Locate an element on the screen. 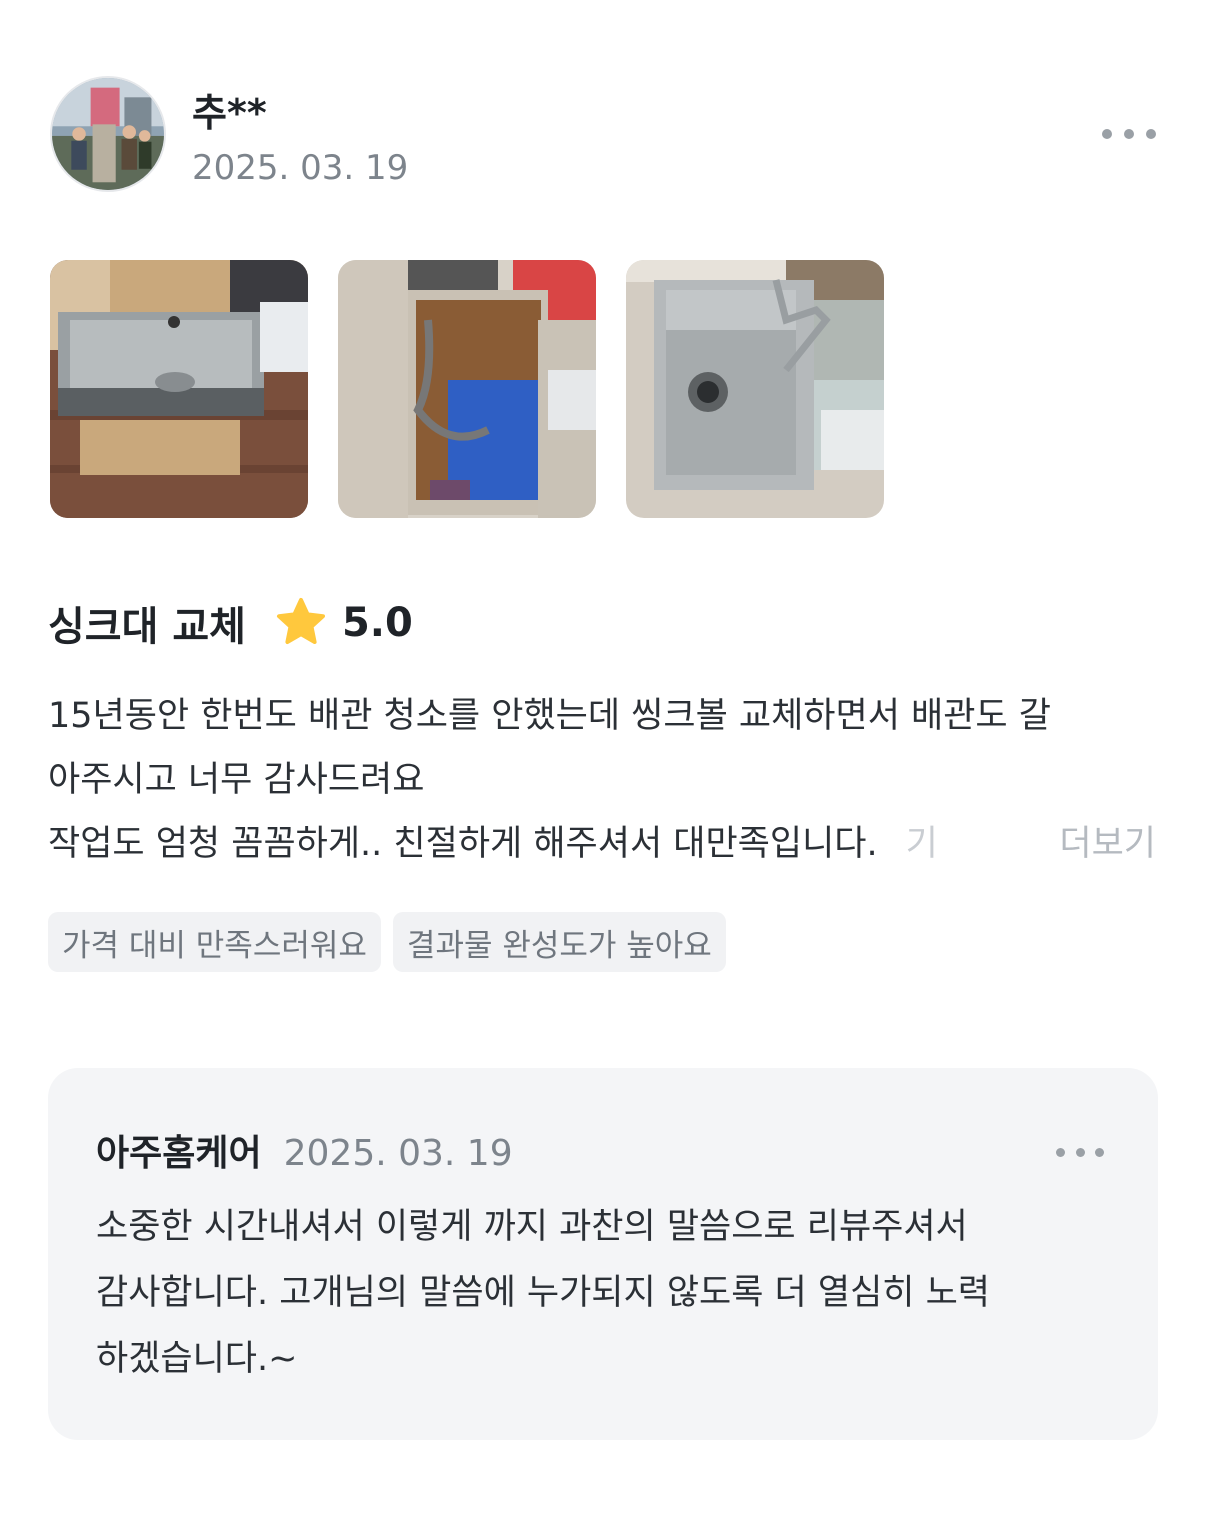 This screenshot has width=1206, height=1516. reply-author: 아주홈케어 is located at coordinates (179, 1153).